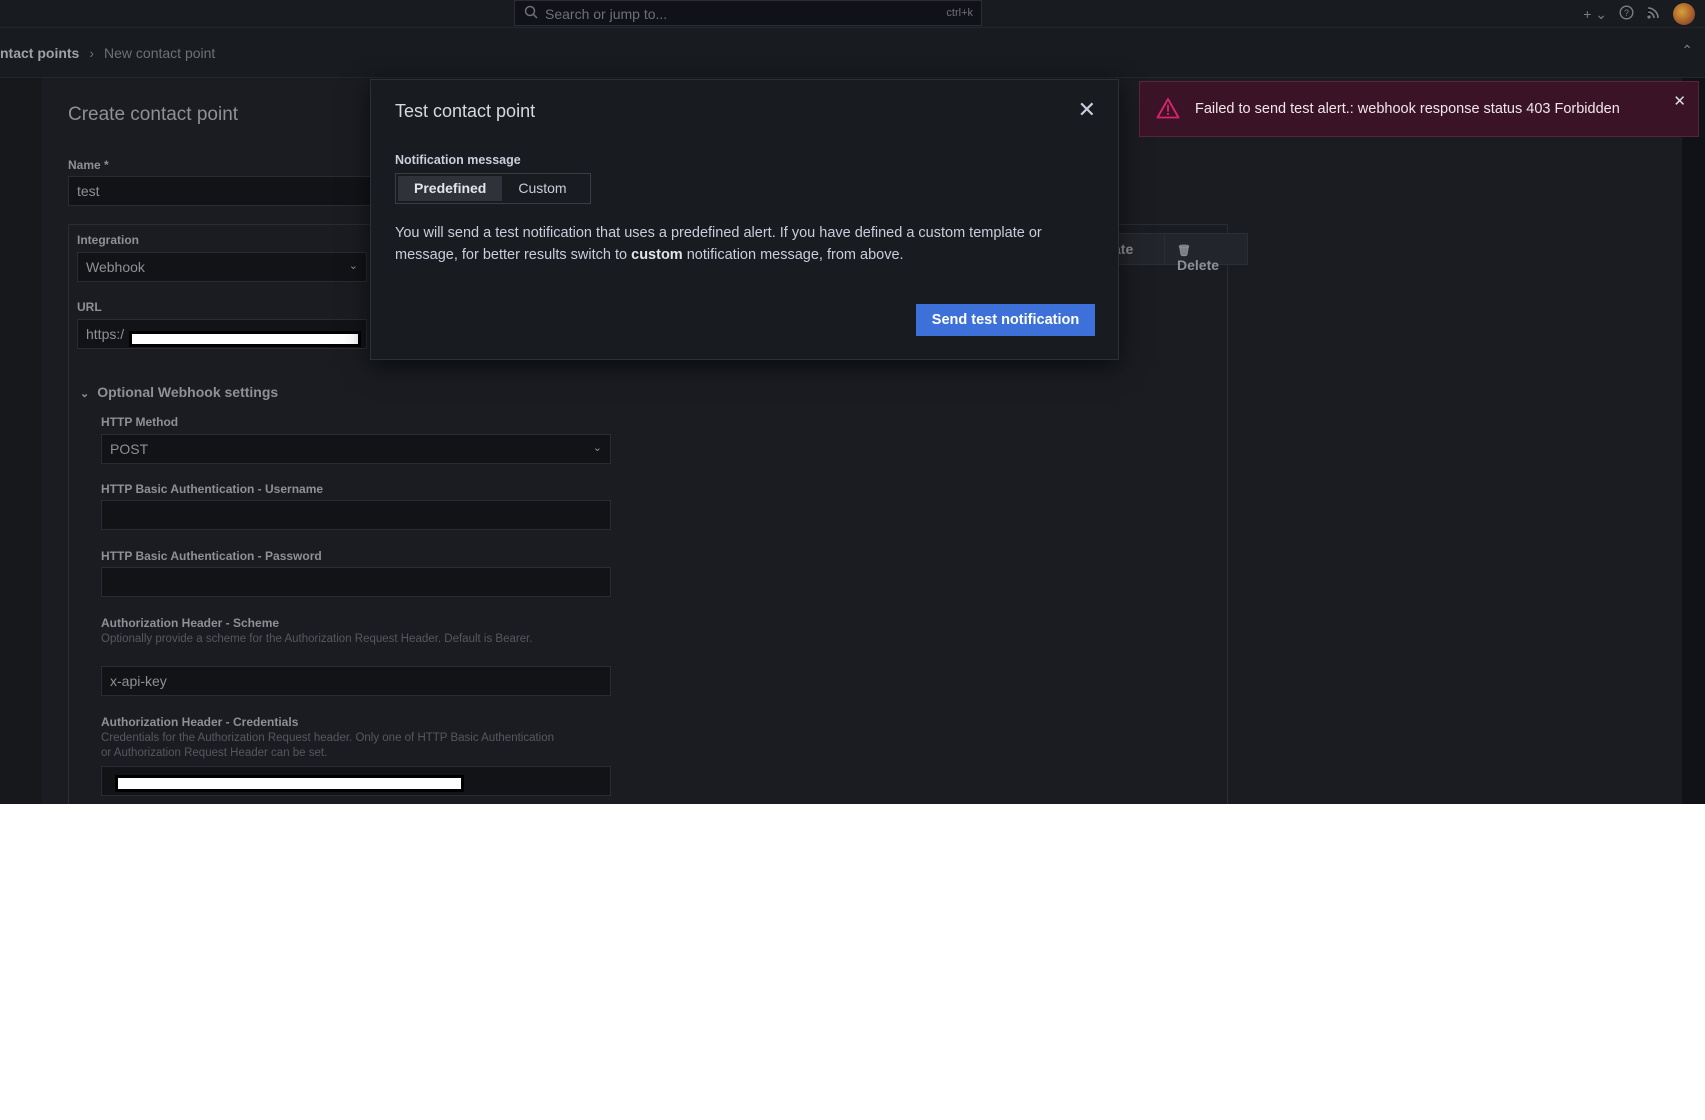 The width and height of the screenshot is (1705, 1120). Describe the element at coordinates (356, 681) in the screenshot. I see `auth-scheme-field: x-api-key` at that location.